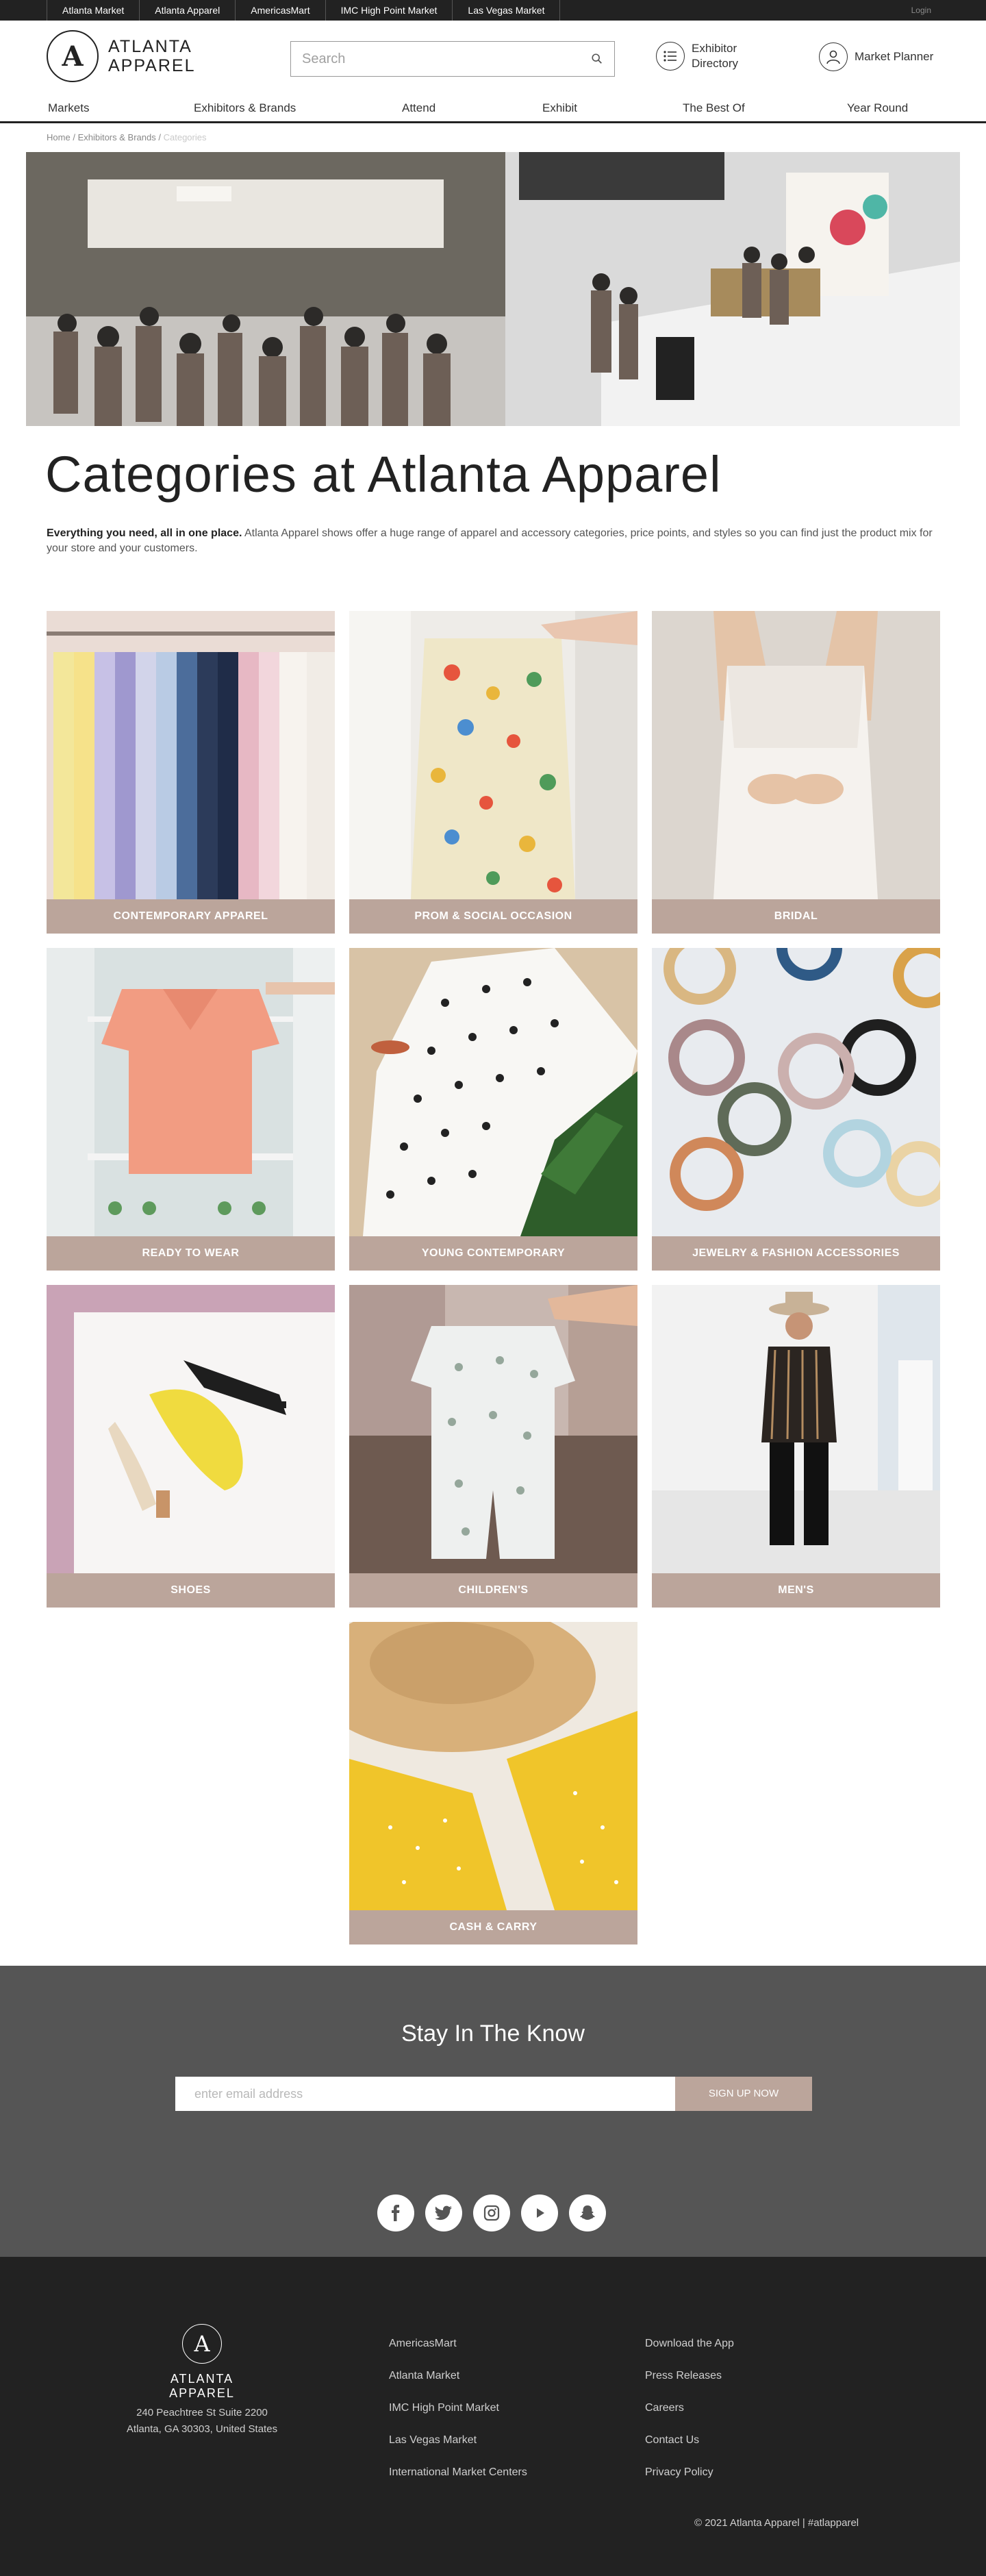 This screenshot has height=2576, width=986. I want to click on category-tile-contemporary: Contemporary Apparel, so click(191, 772).